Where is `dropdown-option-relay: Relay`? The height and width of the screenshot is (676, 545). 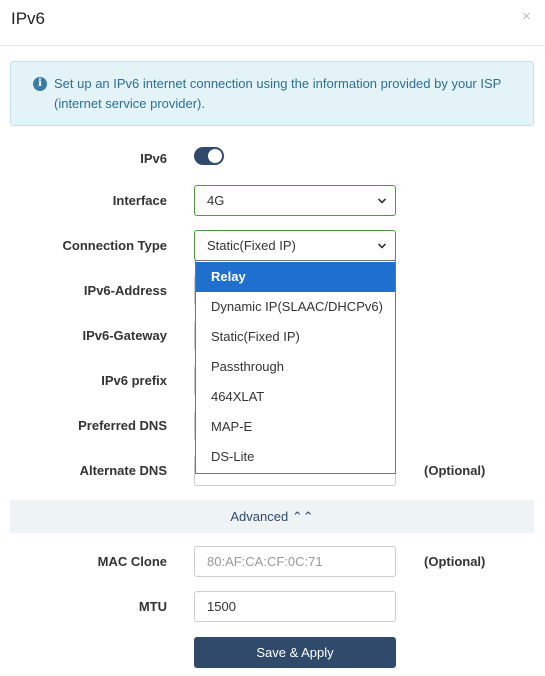 dropdown-option-relay: Relay is located at coordinates (295, 277).